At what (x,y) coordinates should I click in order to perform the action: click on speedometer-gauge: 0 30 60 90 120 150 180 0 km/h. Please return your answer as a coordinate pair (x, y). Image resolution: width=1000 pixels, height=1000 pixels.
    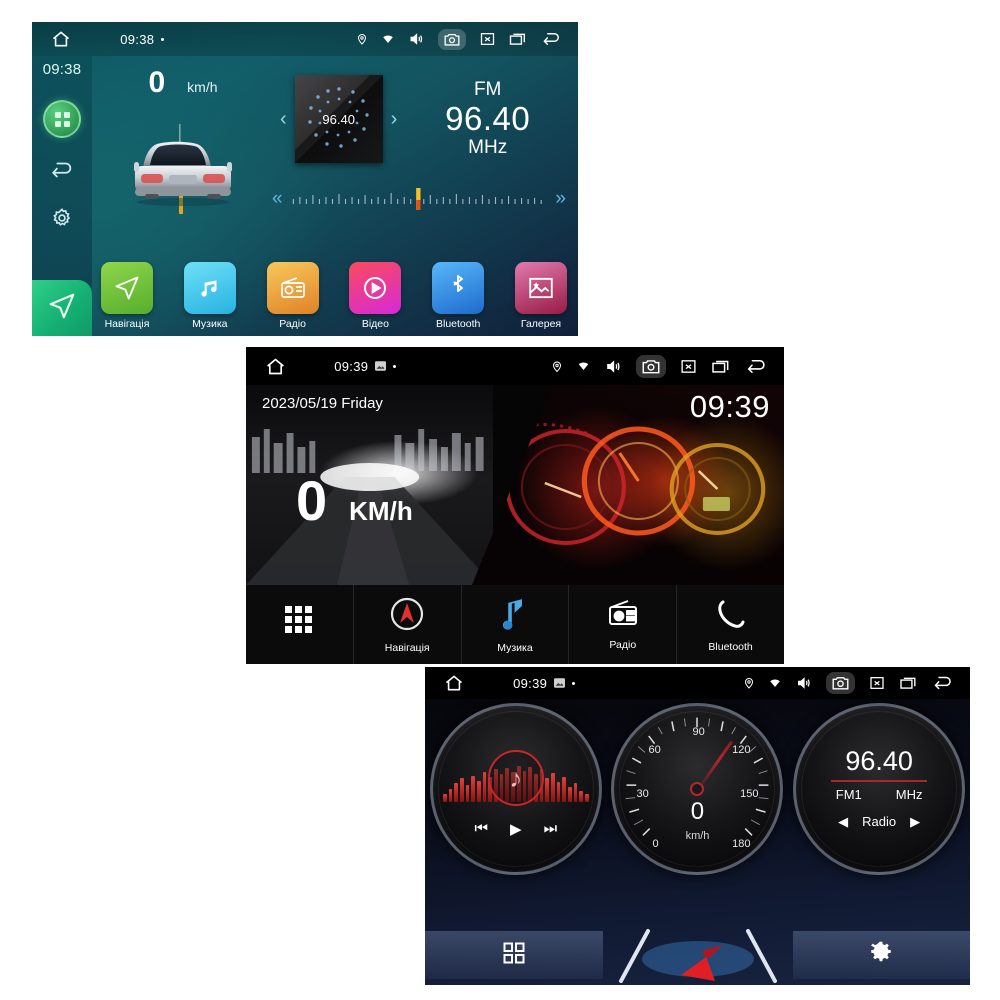
    Looking at the image, I should click on (697, 789).